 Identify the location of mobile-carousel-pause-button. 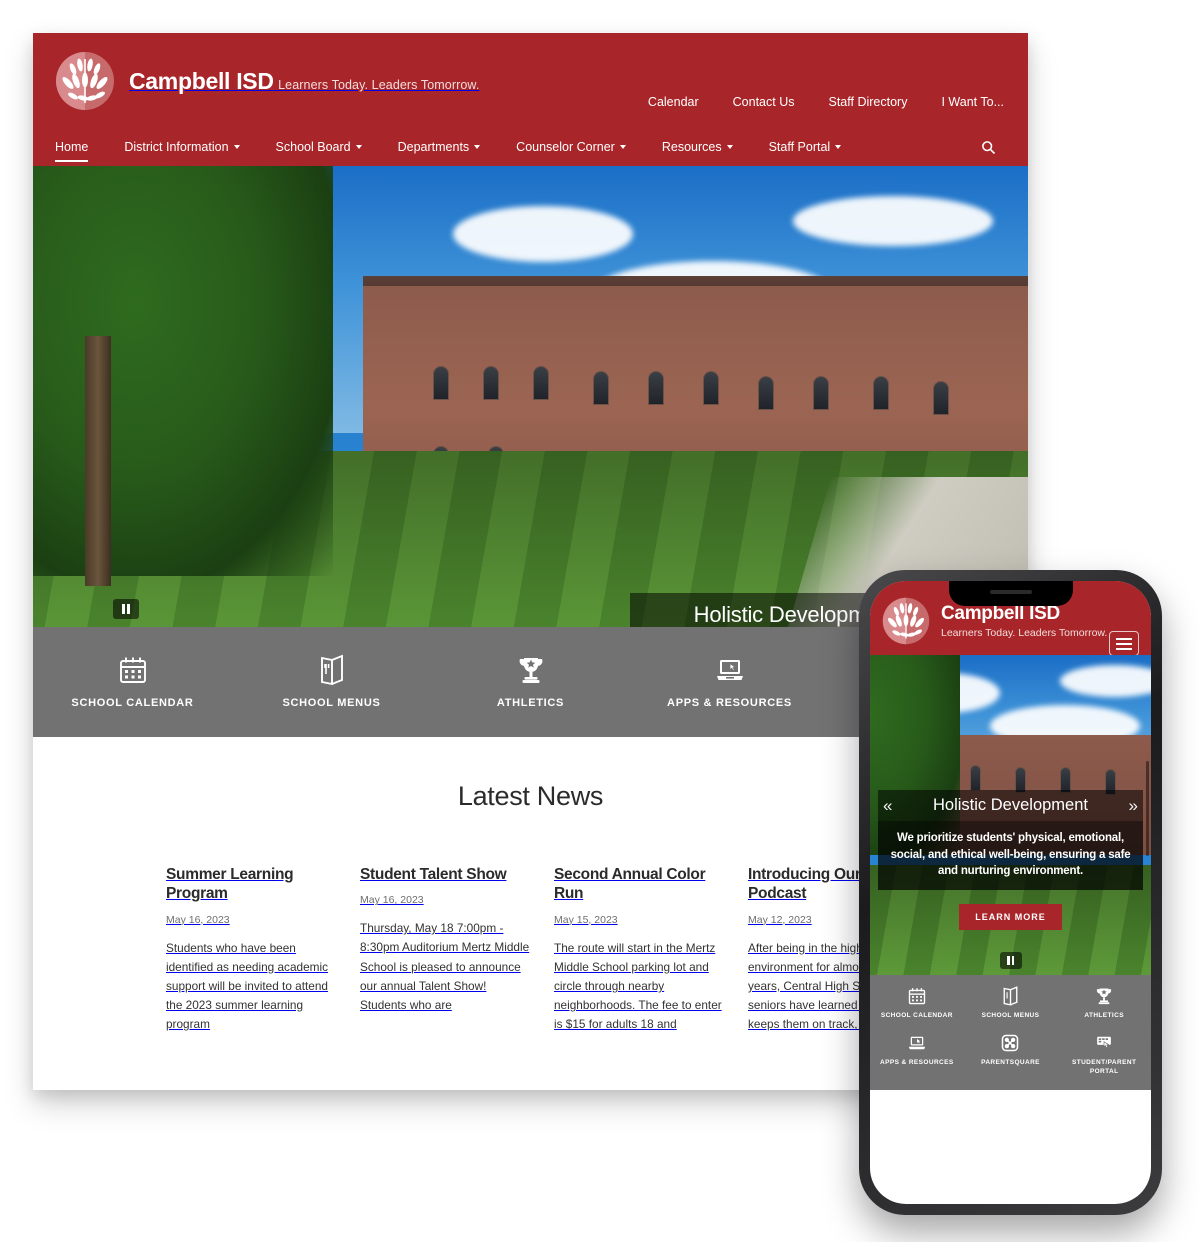
(1010, 960).